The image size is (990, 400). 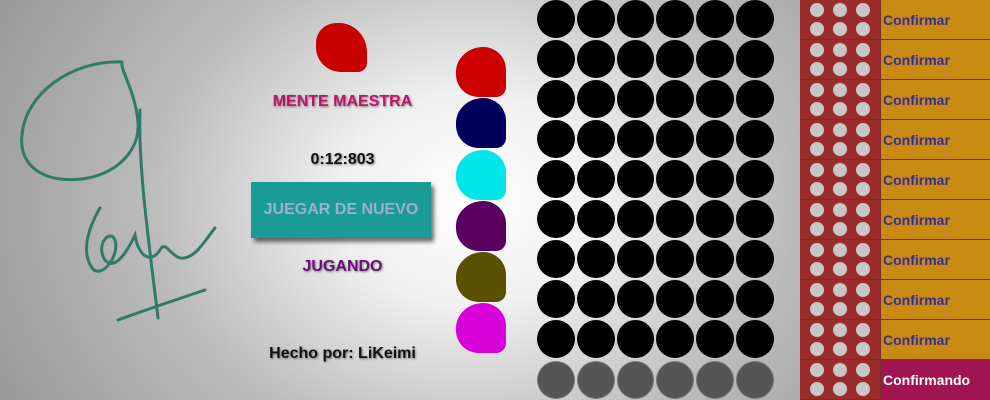 What do you see at coordinates (481, 174) in the screenshot?
I see `palette-peg-cyan` at bounding box center [481, 174].